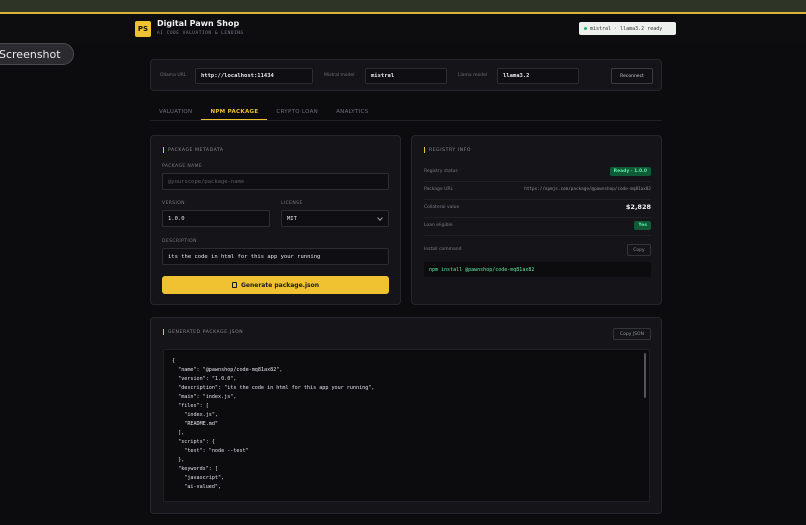 The width and height of the screenshot is (806, 525). Describe the element at coordinates (447, 150) in the screenshot. I see `registry-info-title: REGISTRY INFO` at that location.